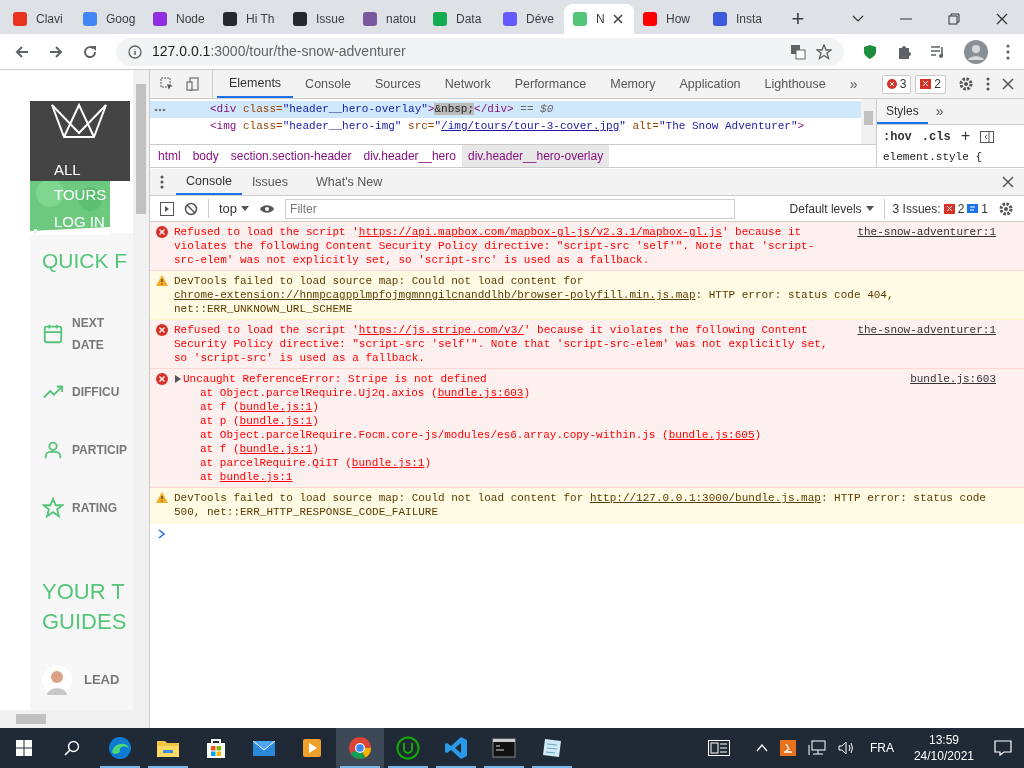 The image size is (1024, 768). I want to click on network-icon, so click(816, 748).